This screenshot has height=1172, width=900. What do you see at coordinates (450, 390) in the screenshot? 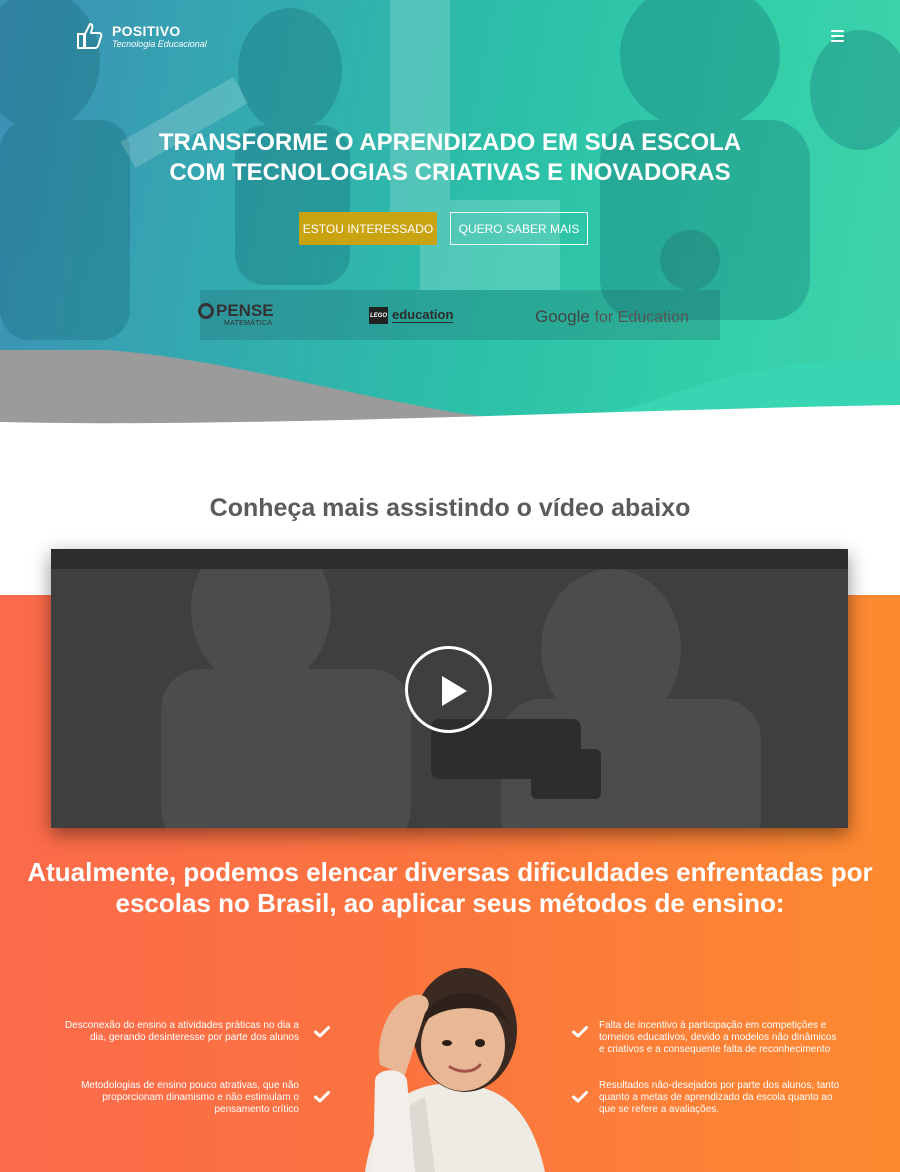
I see `hero-bottom-wave` at bounding box center [450, 390].